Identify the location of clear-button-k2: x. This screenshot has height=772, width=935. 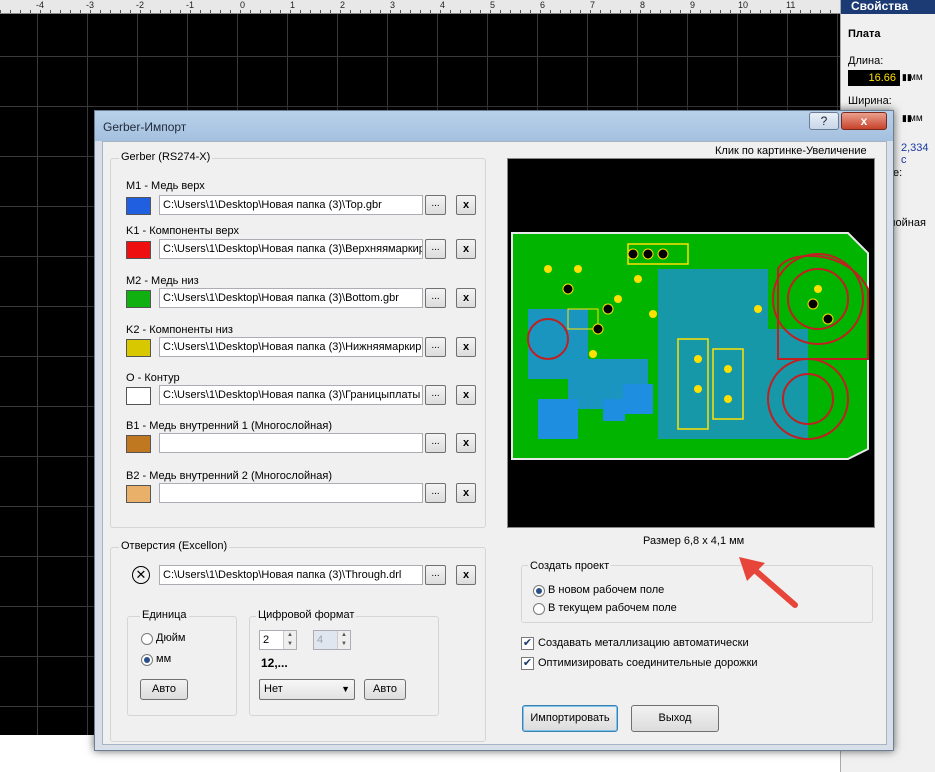
(466, 347).